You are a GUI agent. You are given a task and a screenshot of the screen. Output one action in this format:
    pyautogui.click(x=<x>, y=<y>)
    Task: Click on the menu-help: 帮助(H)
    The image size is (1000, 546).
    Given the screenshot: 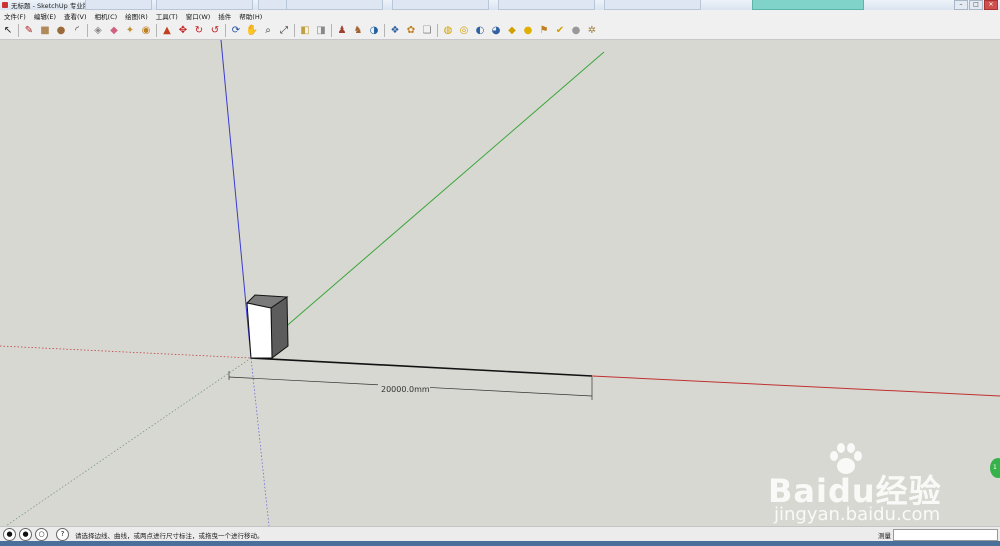 What is the action you would take?
    pyautogui.click(x=250, y=16)
    